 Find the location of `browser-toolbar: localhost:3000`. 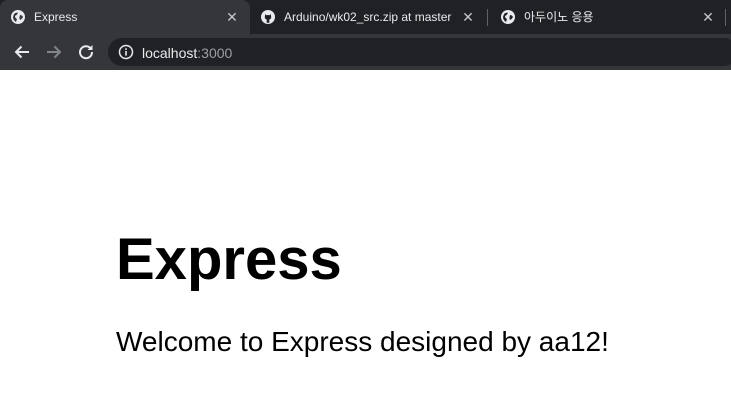

browser-toolbar: localhost:3000 is located at coordinates (365, 52).